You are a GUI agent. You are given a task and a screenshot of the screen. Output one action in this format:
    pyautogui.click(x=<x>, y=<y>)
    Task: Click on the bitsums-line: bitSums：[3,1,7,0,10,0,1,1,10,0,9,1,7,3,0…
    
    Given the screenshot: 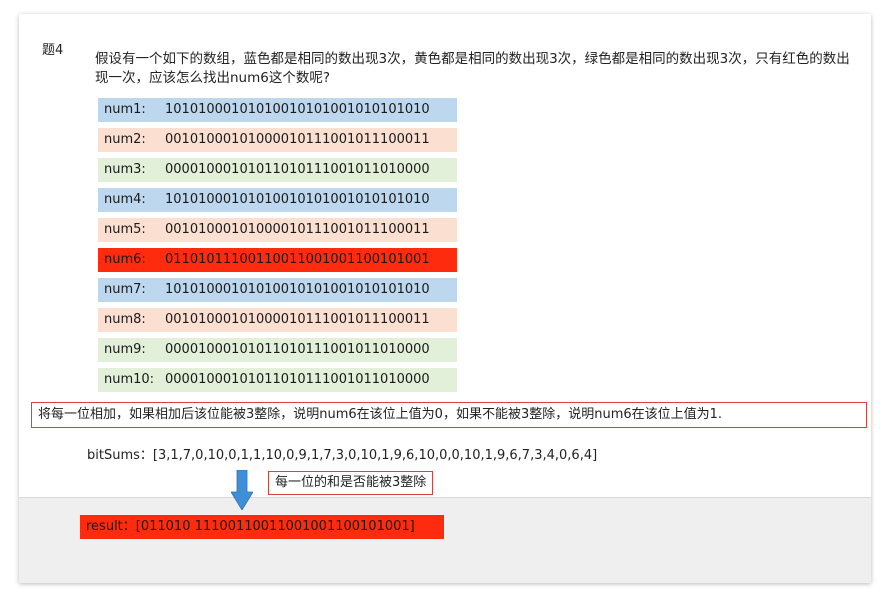 What is the action you would take?
    pyautogui.click(x=342, y=453)
    